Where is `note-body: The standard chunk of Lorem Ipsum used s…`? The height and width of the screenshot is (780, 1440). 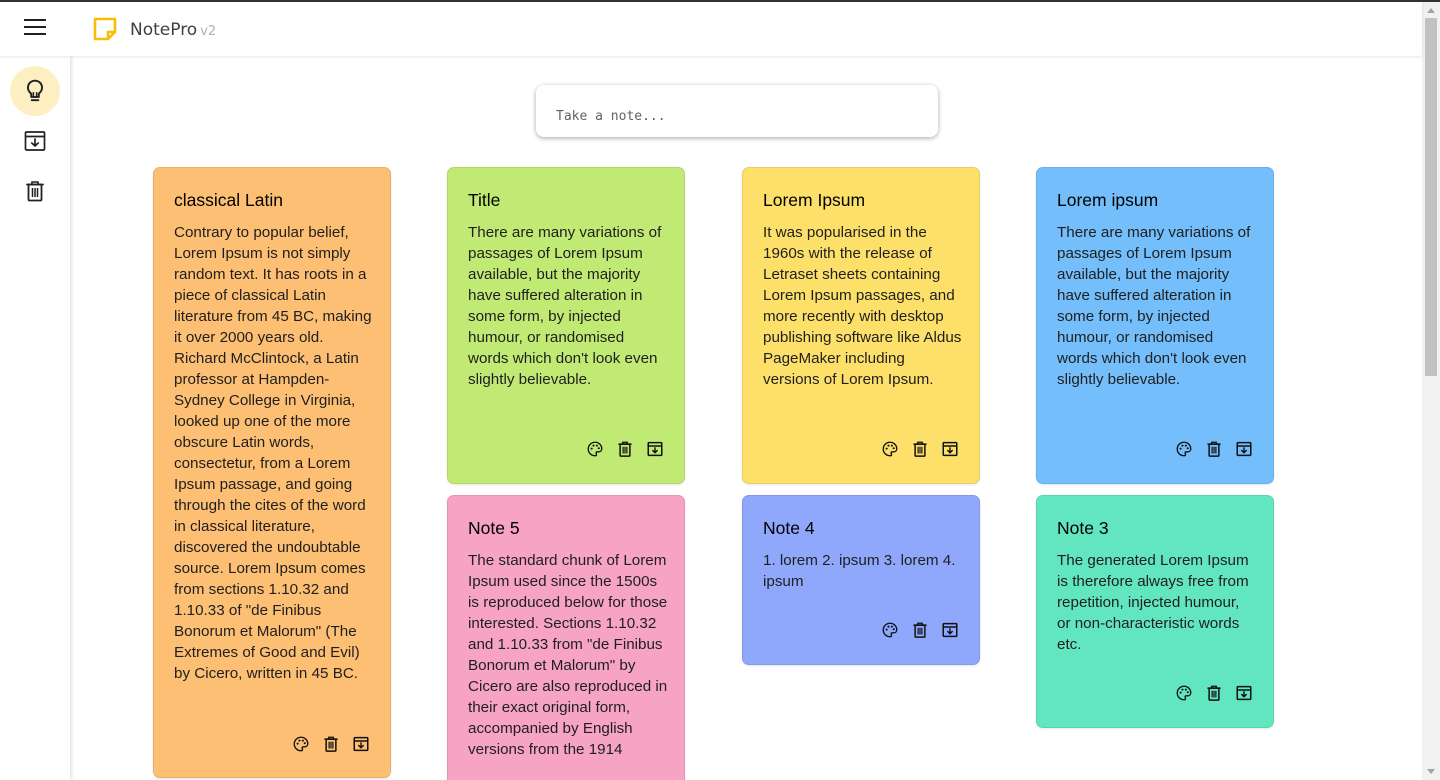
note-body: The standard chunk of Lorem Ipsum used s… is located at coordinates (568, 655).